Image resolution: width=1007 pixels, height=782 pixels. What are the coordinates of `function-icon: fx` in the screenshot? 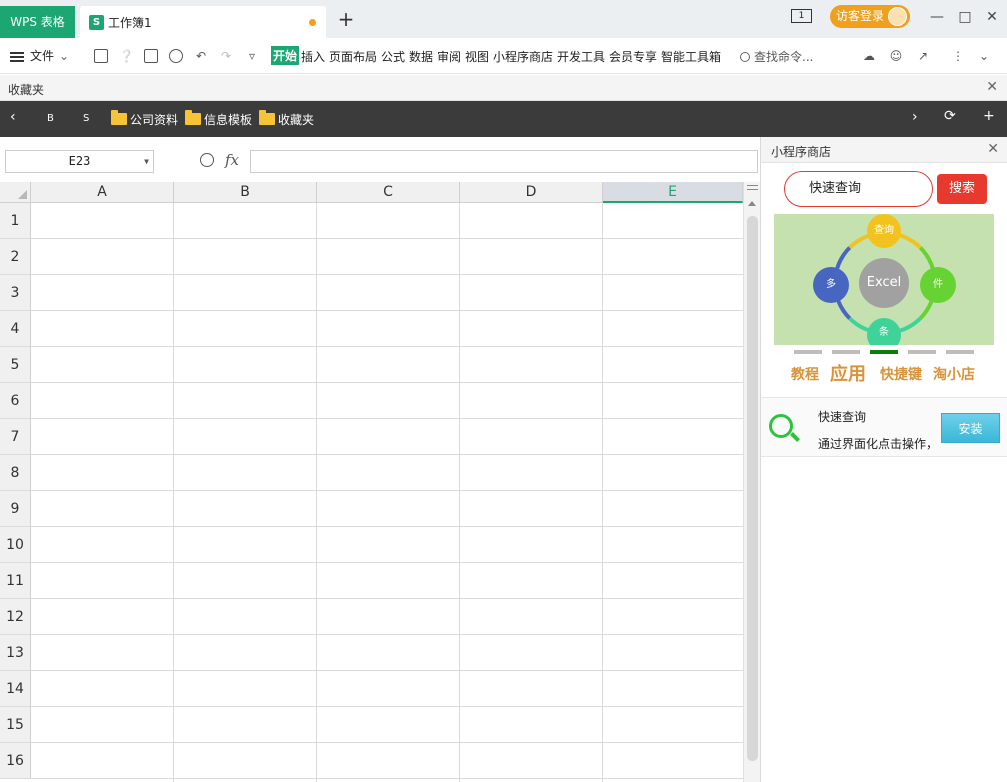 It's located at (232, 160).